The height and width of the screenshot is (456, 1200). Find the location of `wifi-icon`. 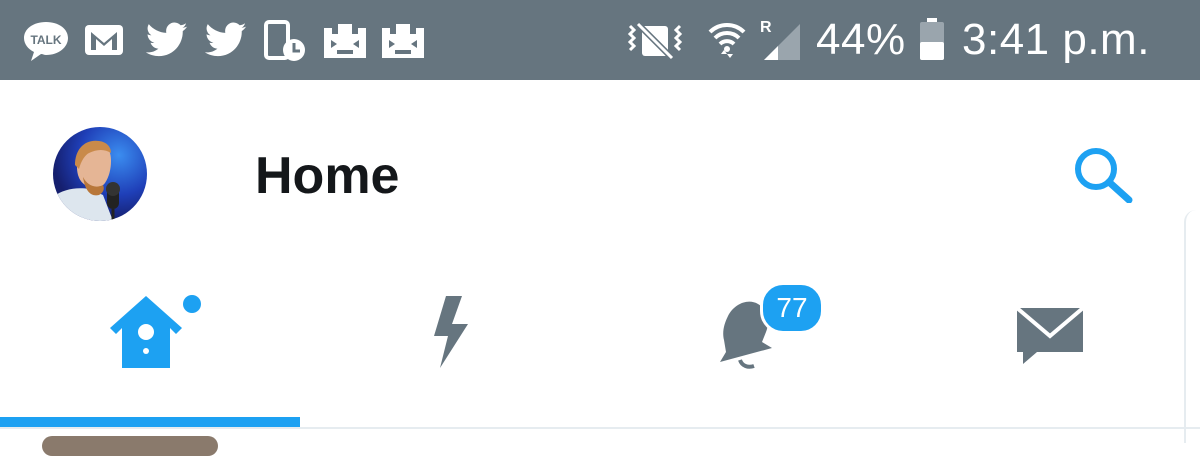

wifi-icon is located at coordinates (727, 40).